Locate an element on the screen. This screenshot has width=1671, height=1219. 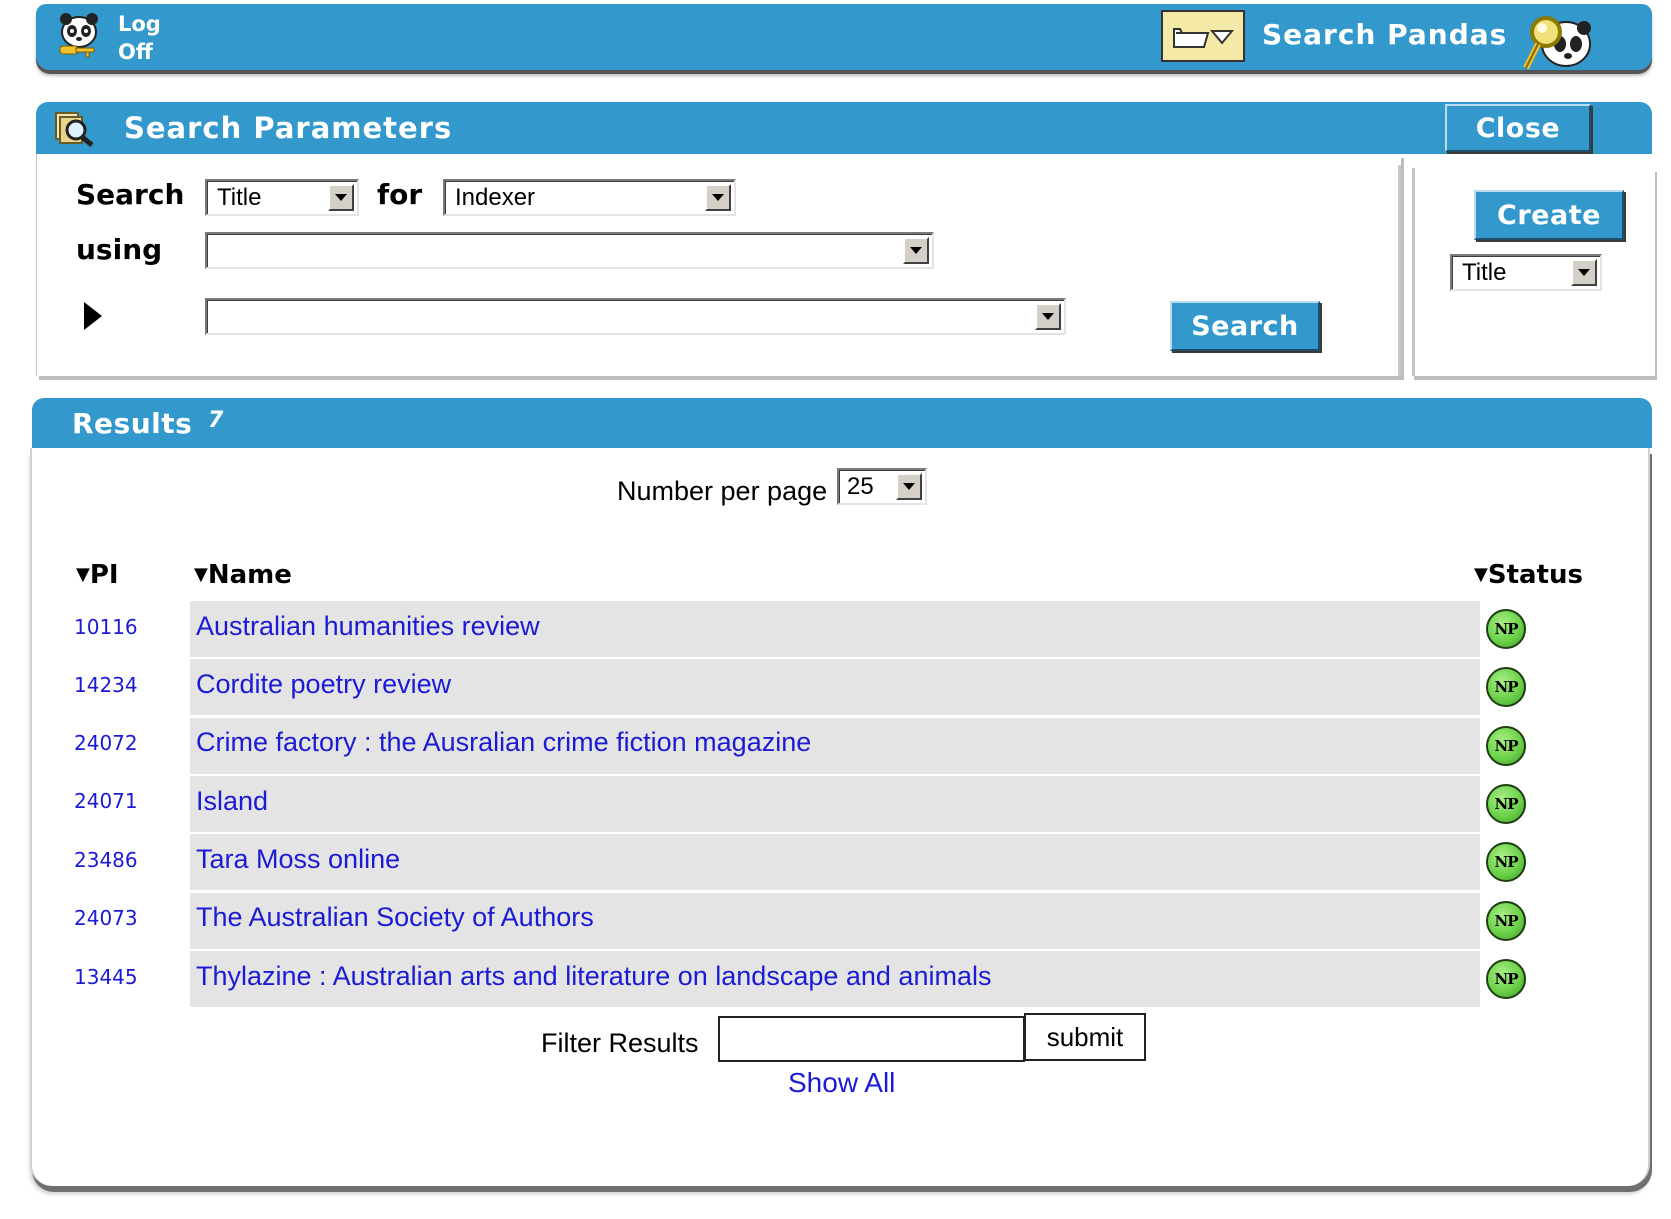
search-pandas-link: Search Pandas is located at coordinates (1384, 34).